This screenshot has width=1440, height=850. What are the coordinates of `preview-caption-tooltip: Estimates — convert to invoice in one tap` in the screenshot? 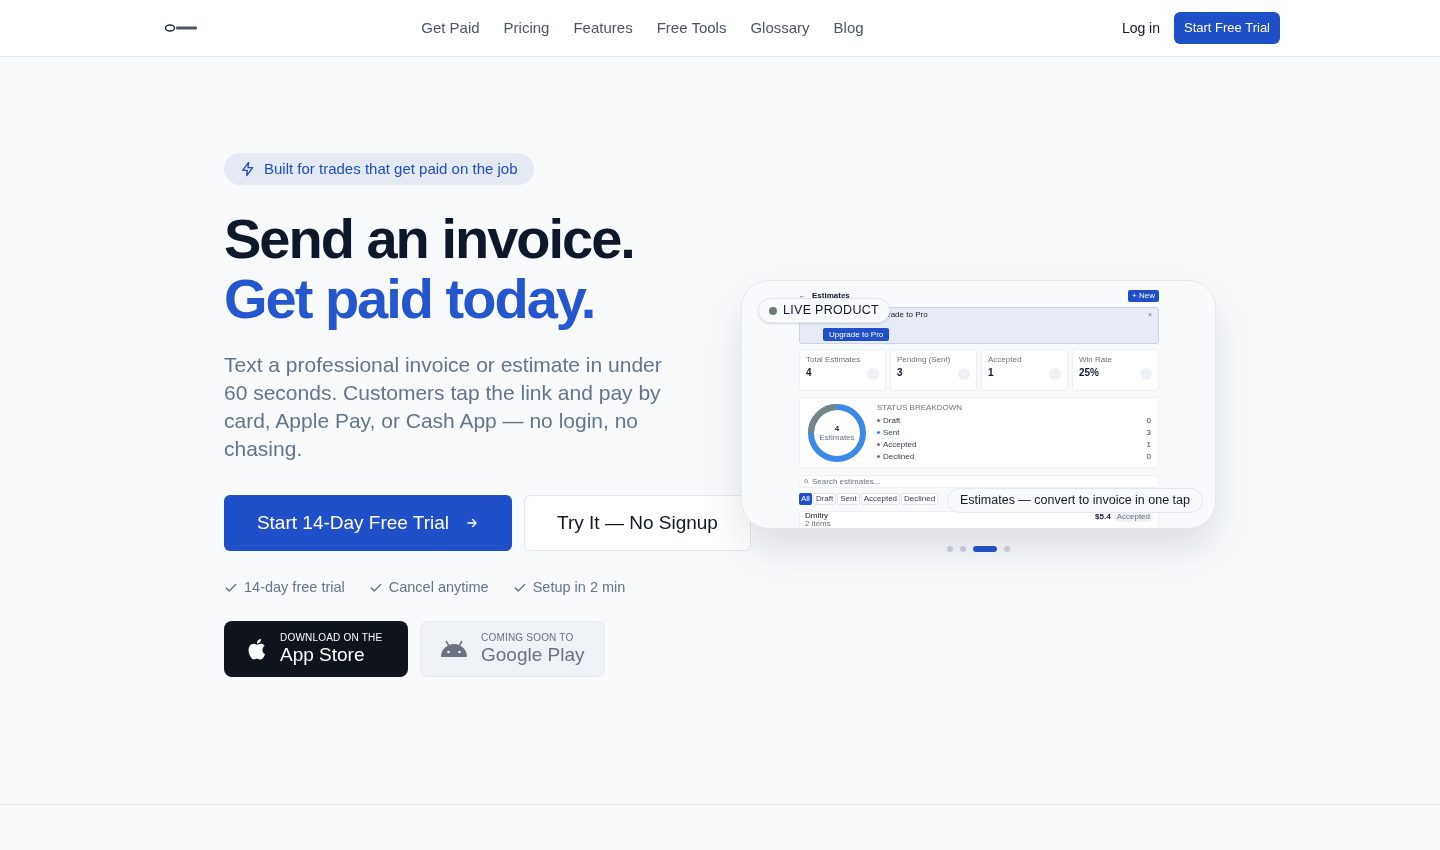 It's located at (1075, 500).